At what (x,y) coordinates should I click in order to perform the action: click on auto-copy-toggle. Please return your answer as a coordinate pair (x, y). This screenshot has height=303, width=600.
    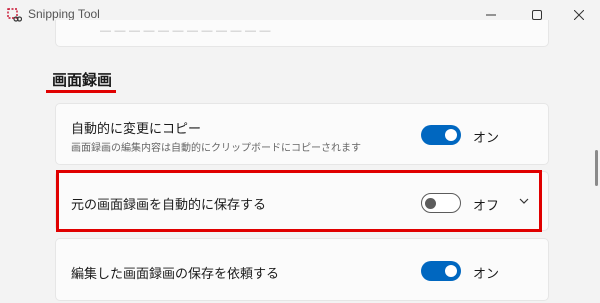
    Looking at the image, I should click on (441, 135).